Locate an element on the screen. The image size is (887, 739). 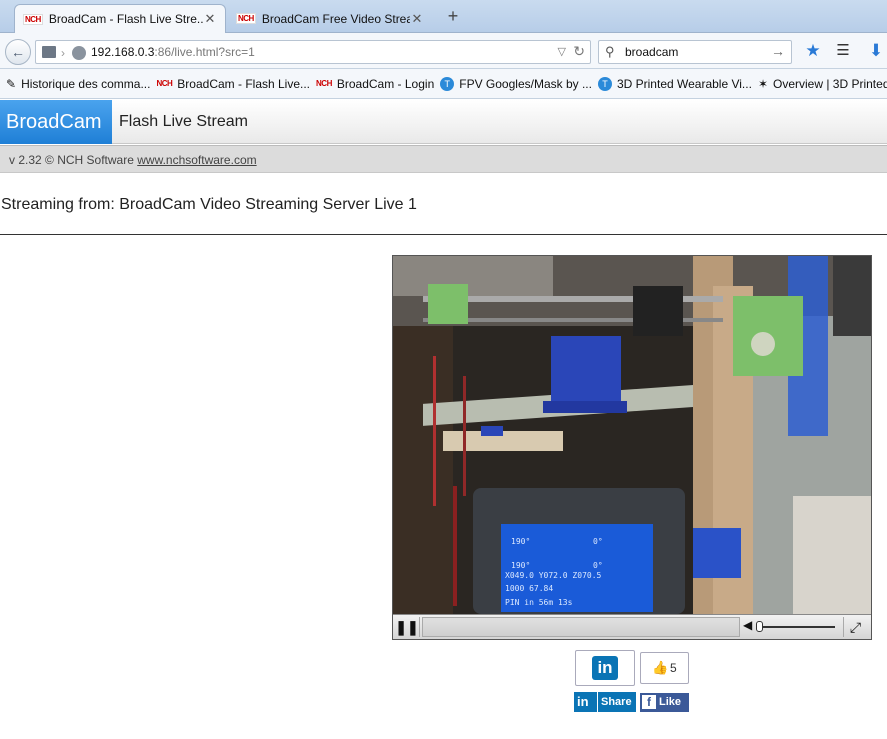
player-controls: ❚❚ ◀ ⤢ is located at coordinates (632, 626).